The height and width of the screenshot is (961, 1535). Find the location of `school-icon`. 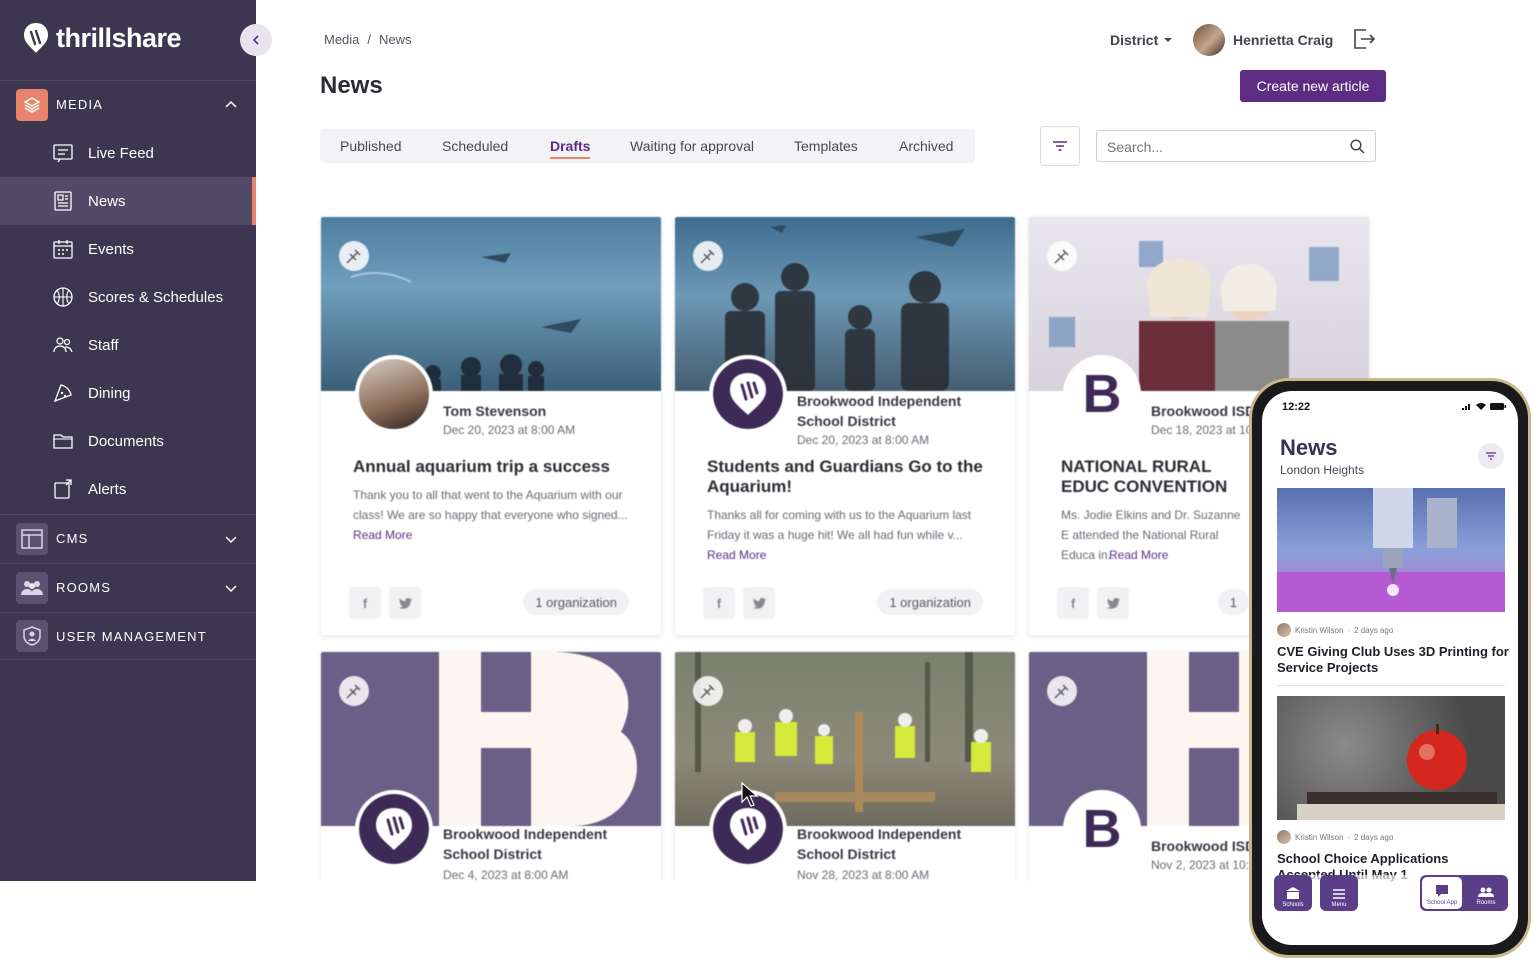

school-icon is located at coordinates (1293, 893).